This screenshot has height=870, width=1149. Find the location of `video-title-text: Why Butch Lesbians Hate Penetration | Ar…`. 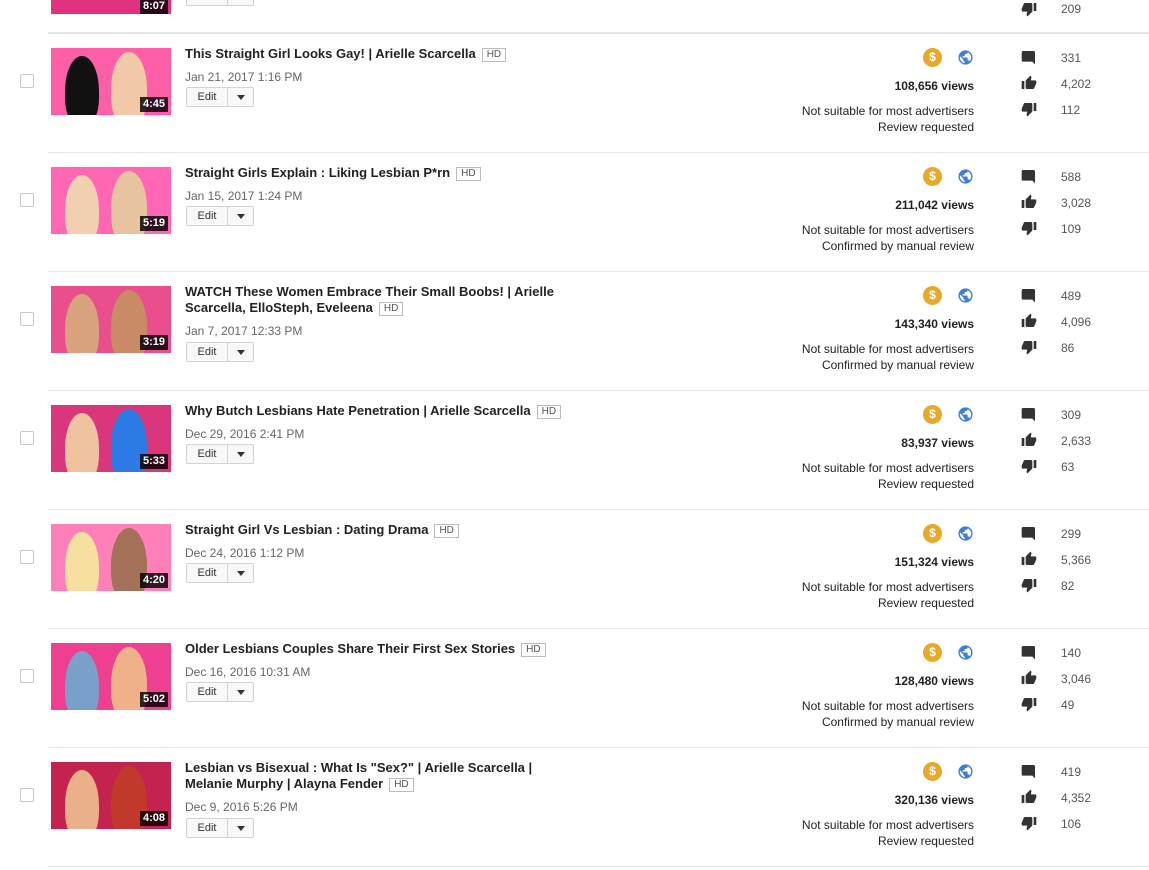

video-title-text: Why Butch Lesbians Hate Penetration | Ar… is located at coordinates (358, 410).